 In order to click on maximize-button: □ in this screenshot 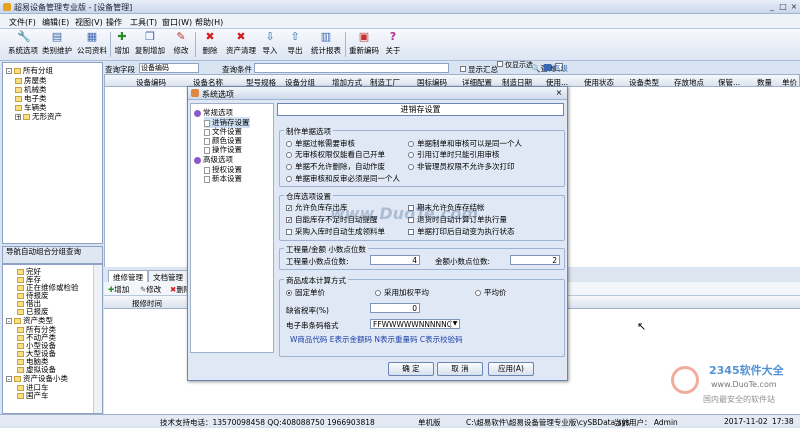, I will do `click(783, 6)`.